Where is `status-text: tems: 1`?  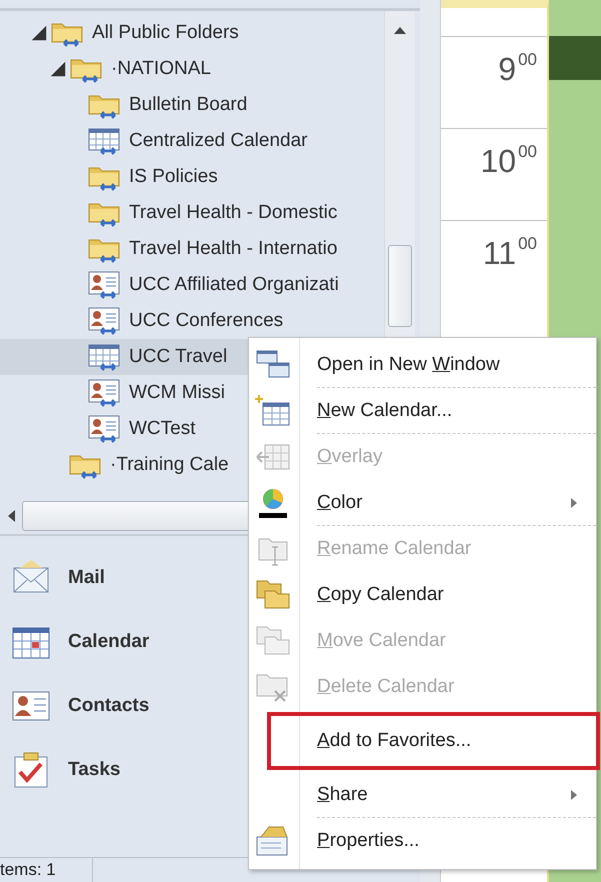
status-text: tems: 1 is located at coordinates (46, 870).